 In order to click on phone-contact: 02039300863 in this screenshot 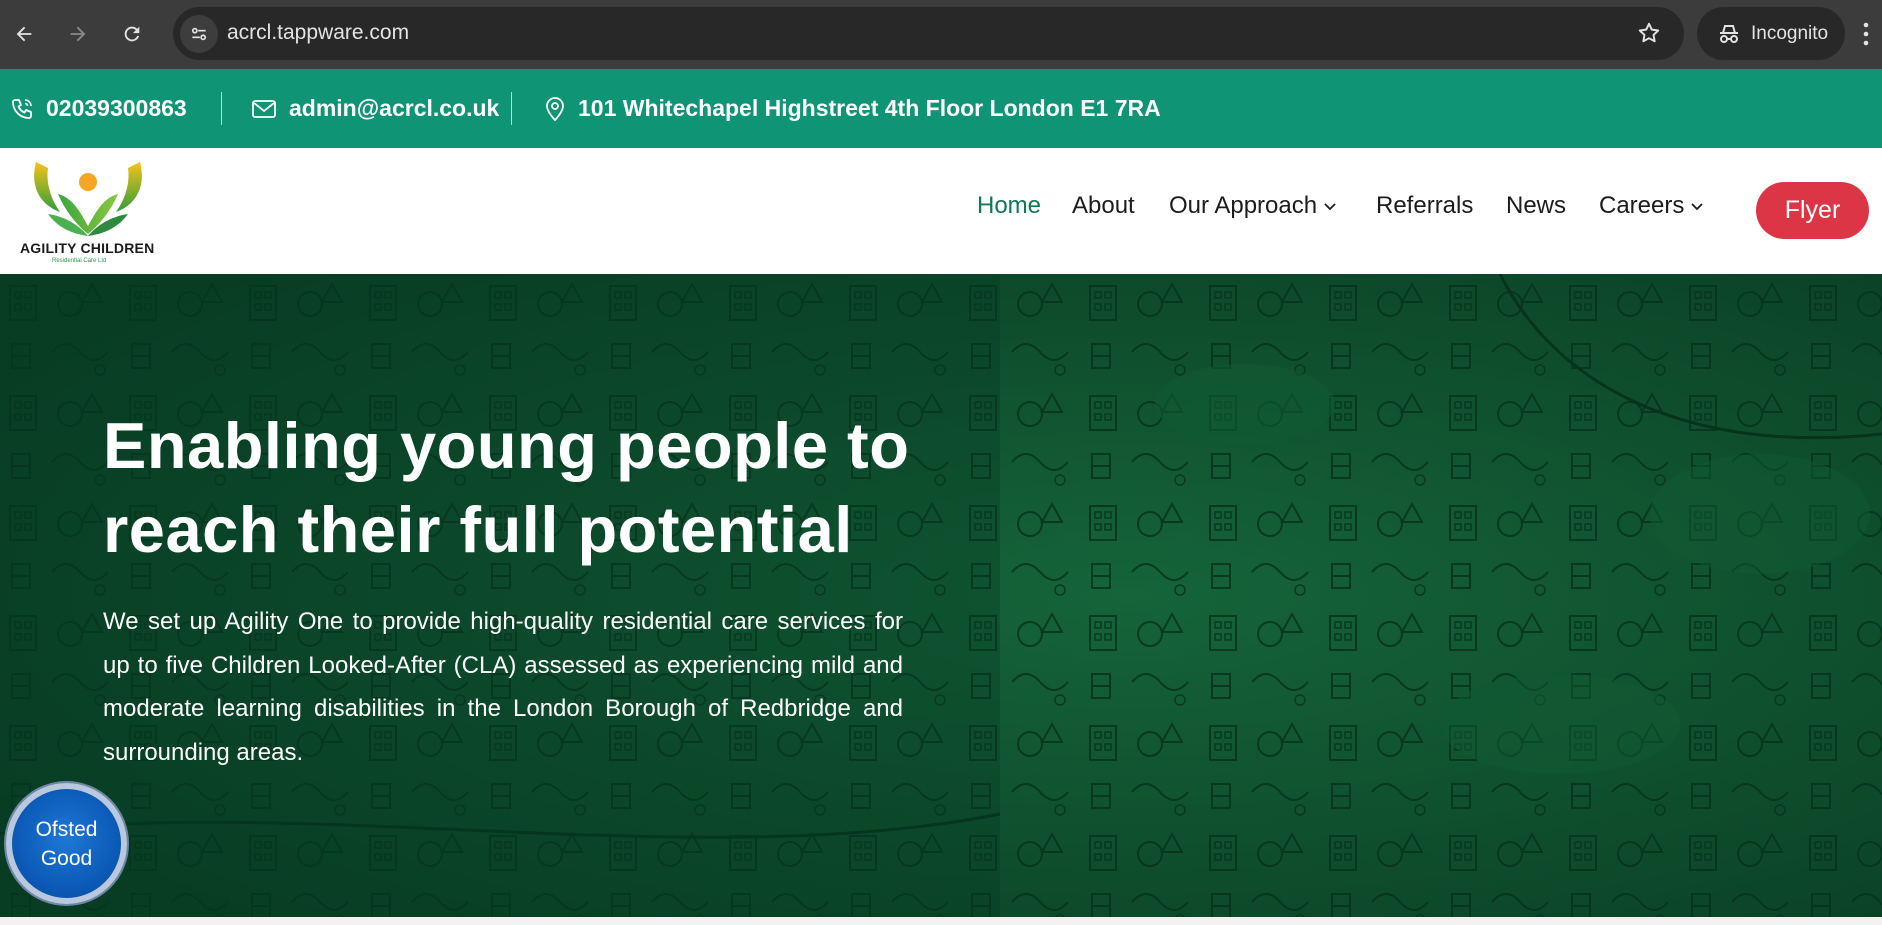, I will do `click(98, 108)`.